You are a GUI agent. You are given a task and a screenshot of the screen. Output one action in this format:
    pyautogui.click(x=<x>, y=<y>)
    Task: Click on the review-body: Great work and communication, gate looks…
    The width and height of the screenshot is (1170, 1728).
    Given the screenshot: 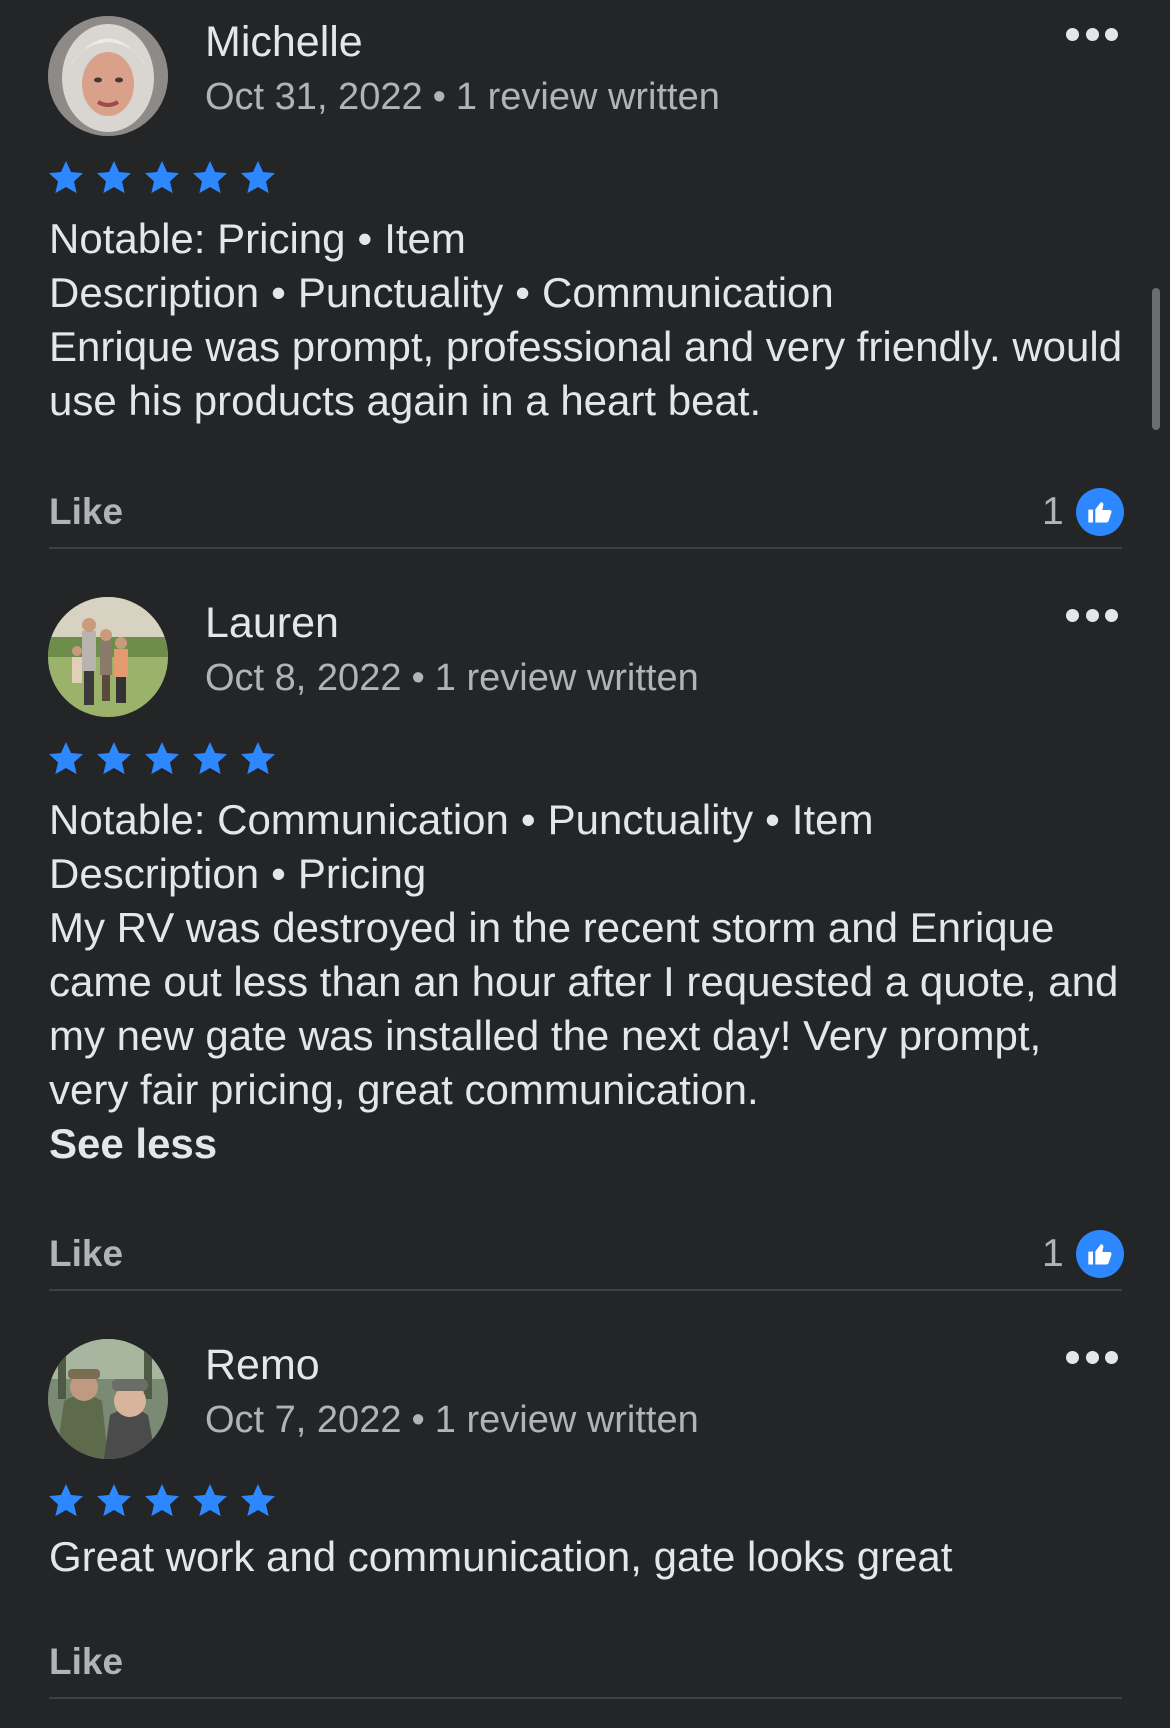 What is the action you would take?
    pyautogui.click(x=589, y=1557)
    